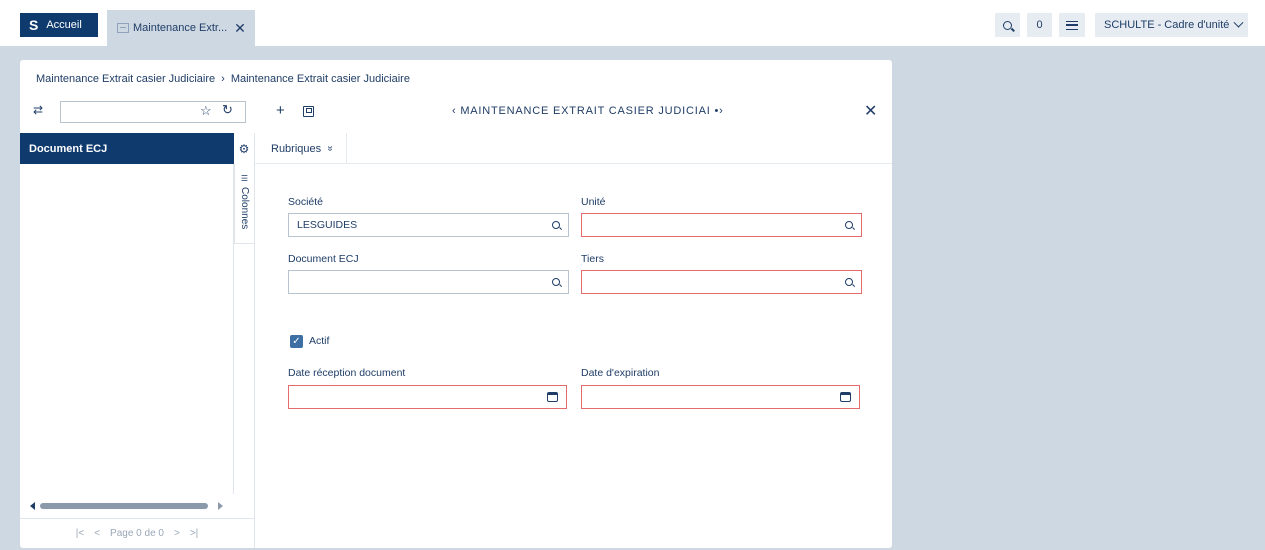 The image size is (1265, 550). Describe the element at coordinates (254, 340) in the screenshot. I see `divider` at that location.